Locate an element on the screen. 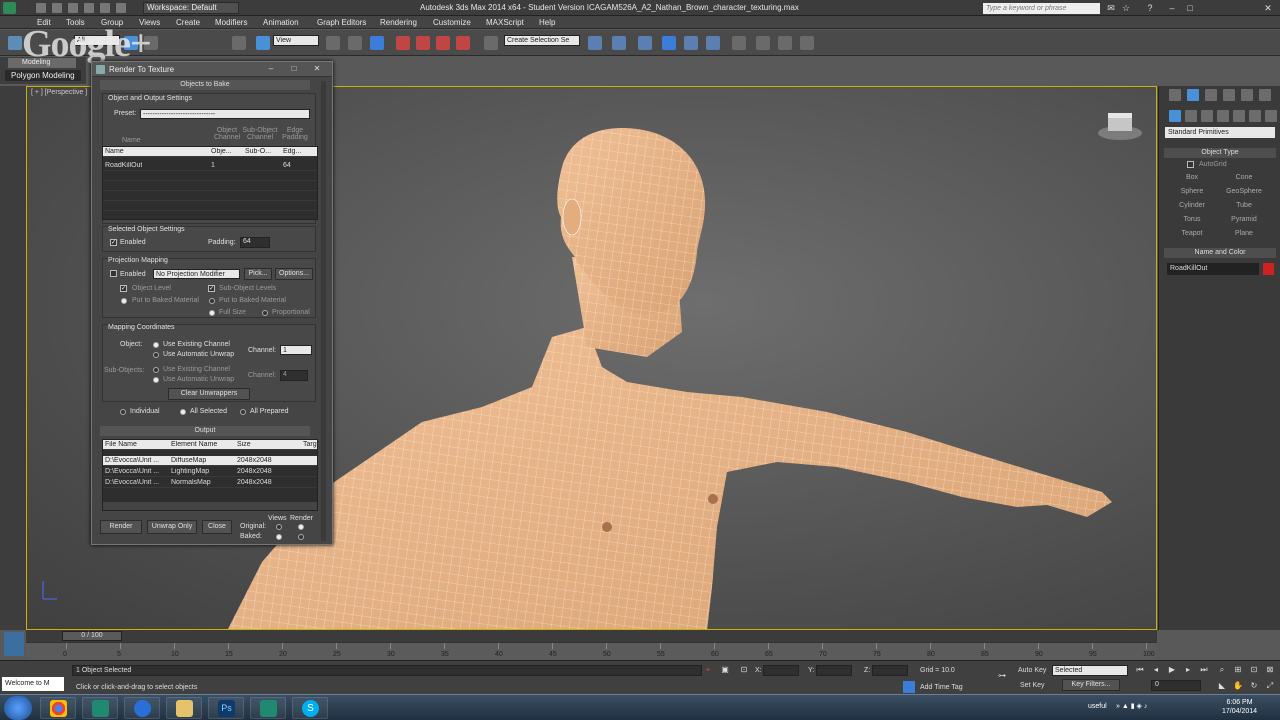 This screenshot has height=720, width=1280. enabled-checkbox: ✓ is located at coordinates (113, 242).